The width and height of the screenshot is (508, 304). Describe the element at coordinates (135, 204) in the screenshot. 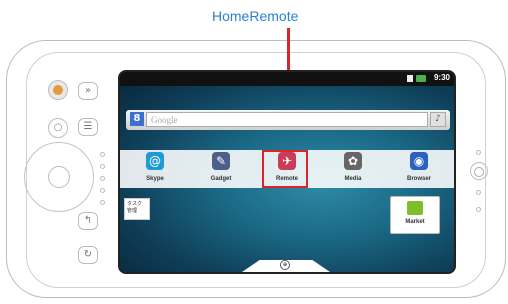

I see `note-line-1: タスク` at that location.